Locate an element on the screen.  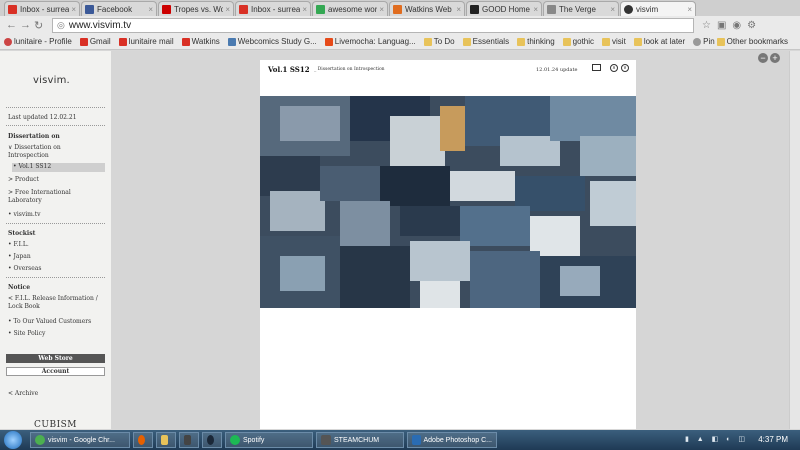
bookmark-other: Other bookmarks is located at coordinates (752, 41).